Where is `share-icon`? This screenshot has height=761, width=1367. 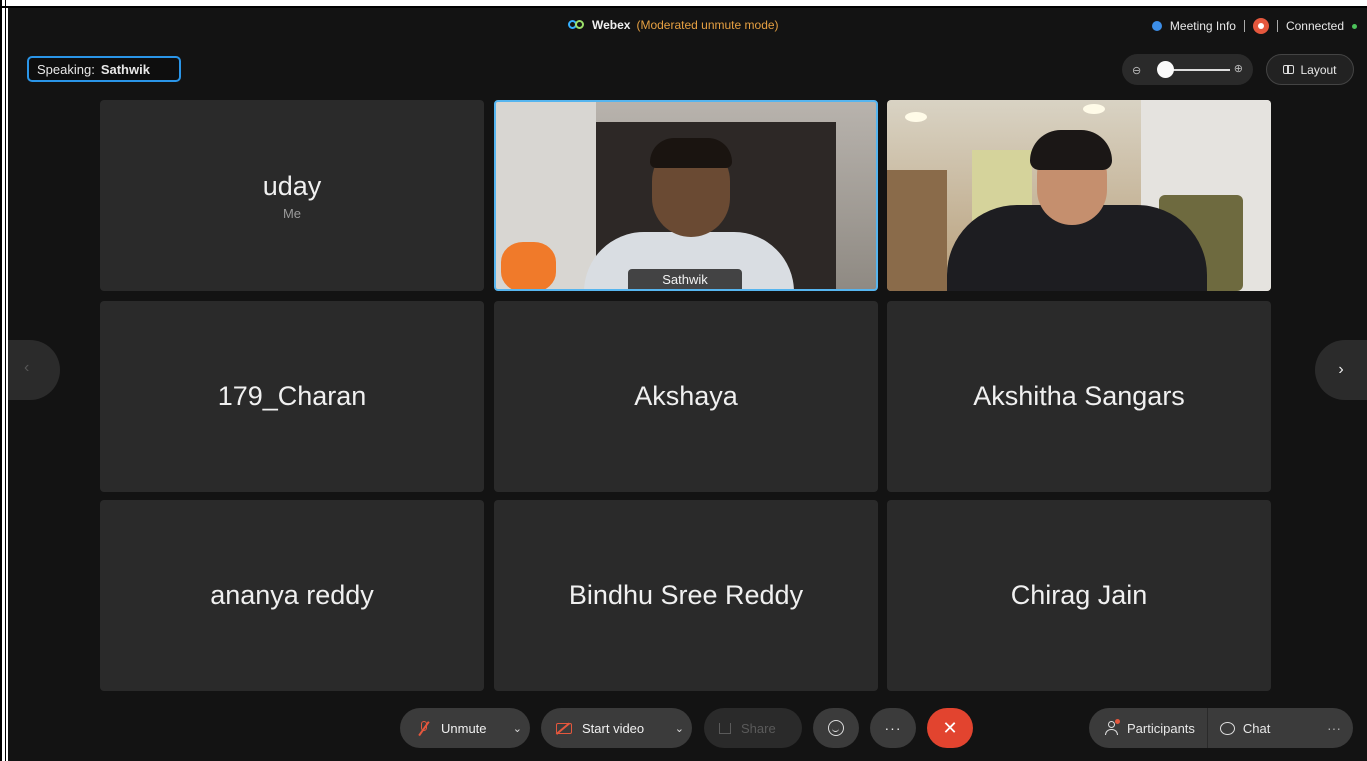
share-icon is located at coordinates (725, 728).